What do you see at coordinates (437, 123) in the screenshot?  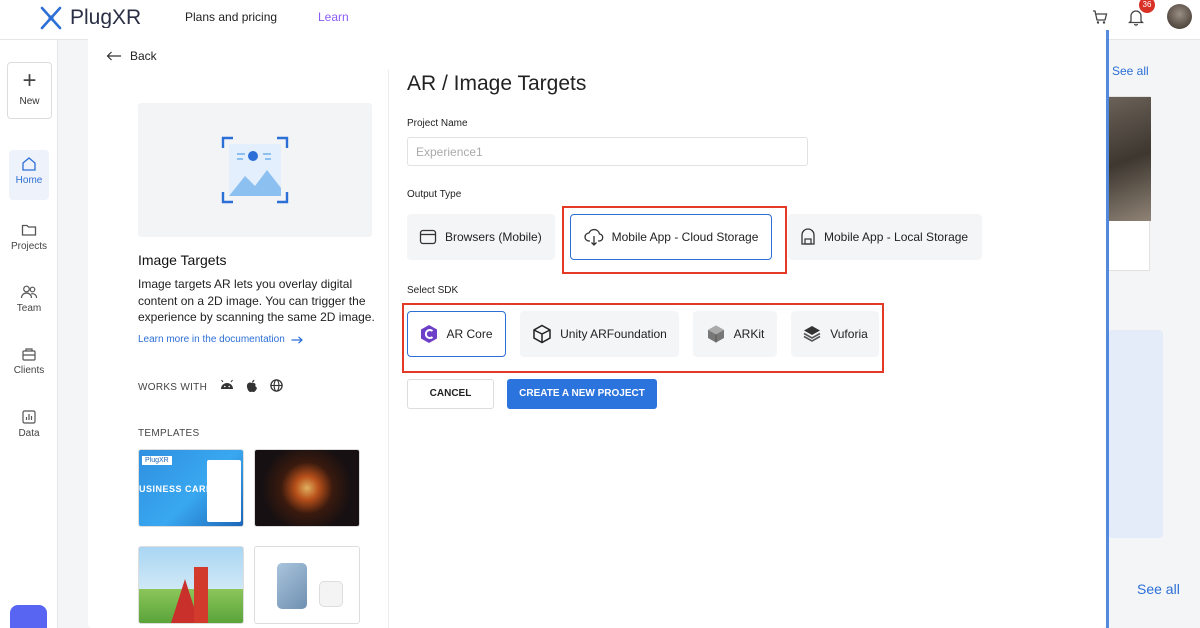 I see `project-name-label: Project Name` at bounding box center [437, 123].